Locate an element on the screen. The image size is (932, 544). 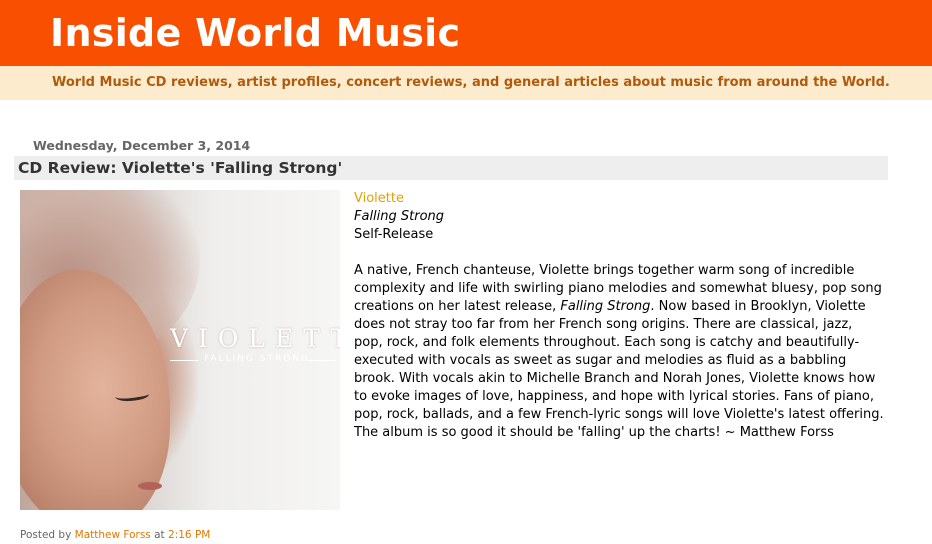
posted-by-label: Posted by is located at coordinates (46, 535).